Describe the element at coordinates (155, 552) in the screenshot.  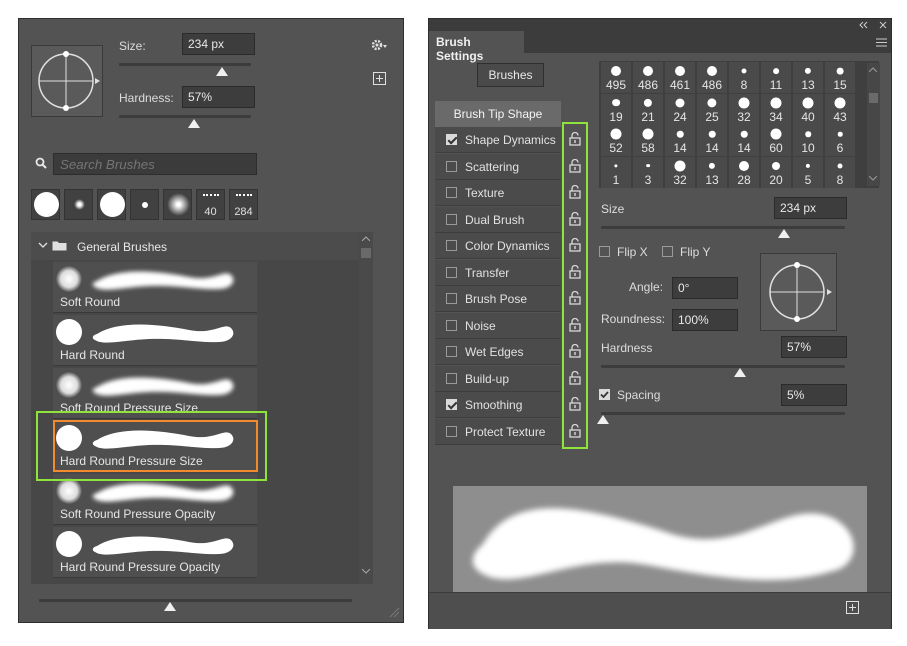
I see `brush-list-item: Hard Round Pressure Opacity` at that location.